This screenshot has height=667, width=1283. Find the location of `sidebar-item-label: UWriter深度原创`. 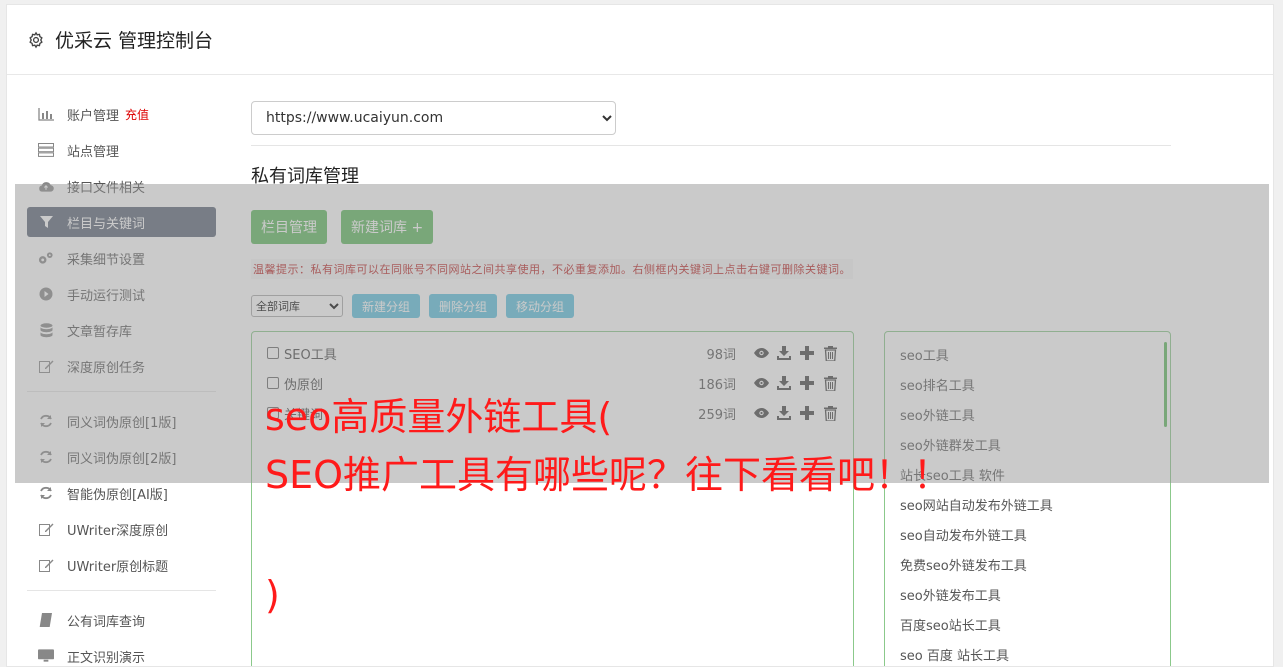

sidebar-item-label: UWriter深度原创 is located at coordinates (118, 531).